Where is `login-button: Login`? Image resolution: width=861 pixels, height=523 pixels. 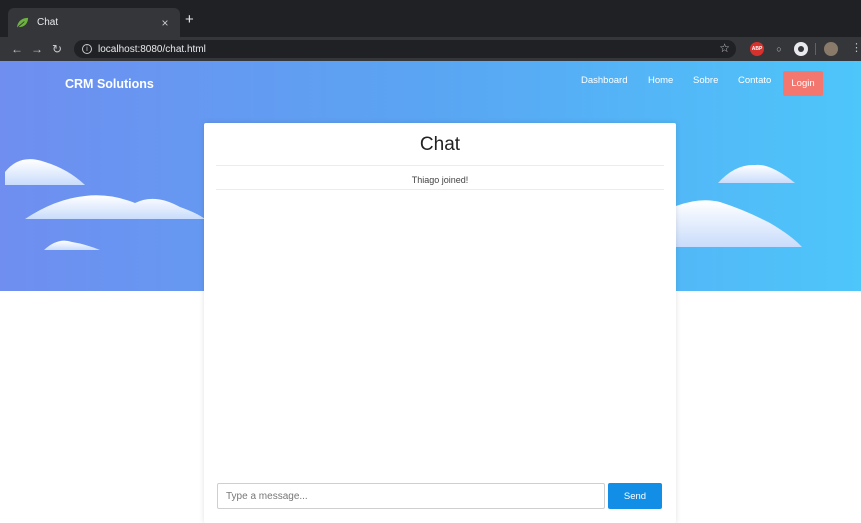
login-button: Login is located at coordinates (803, 83).